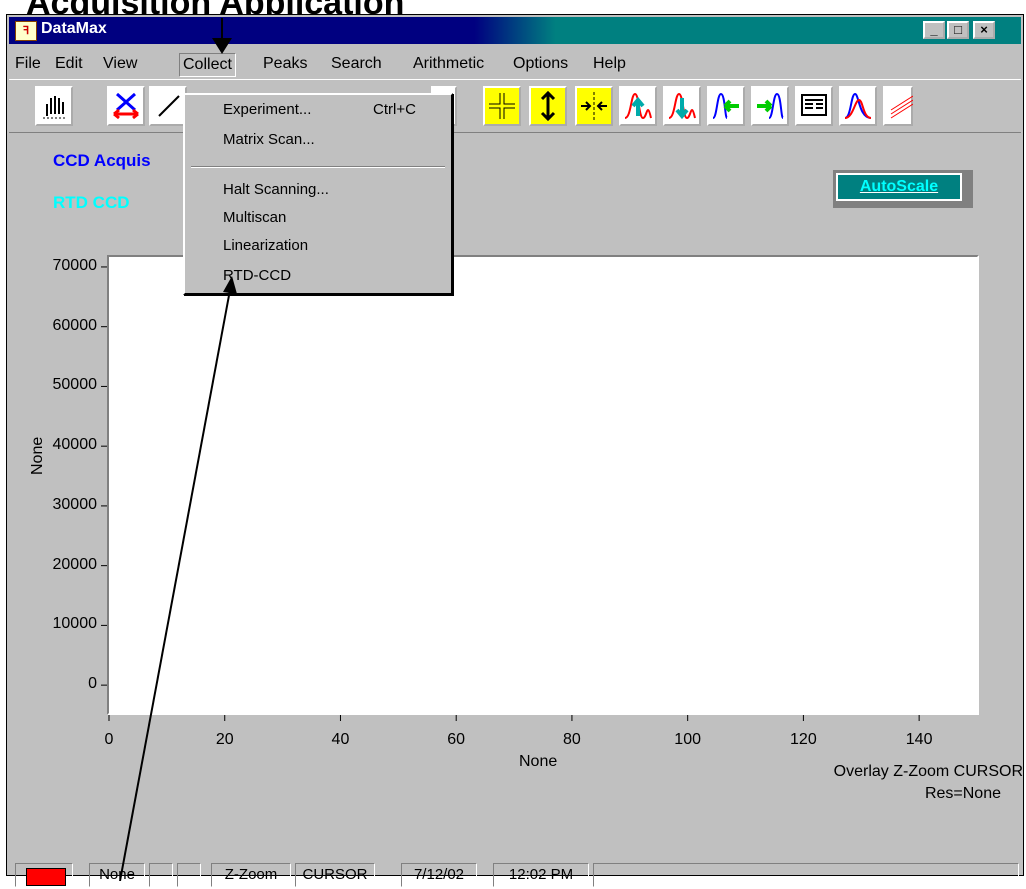 The image size is (1026, 889). I want to click on overlay-icon, so click(858, 106).